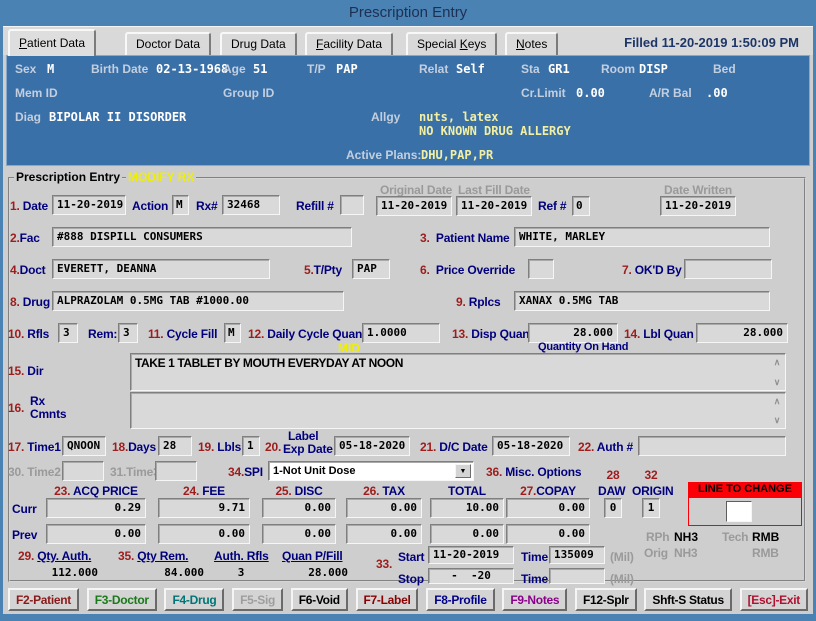 Image resolution: width=816 pixels, height=621 pixels. I want to click on curr-disc-field: 0.00, so click(299, 508).